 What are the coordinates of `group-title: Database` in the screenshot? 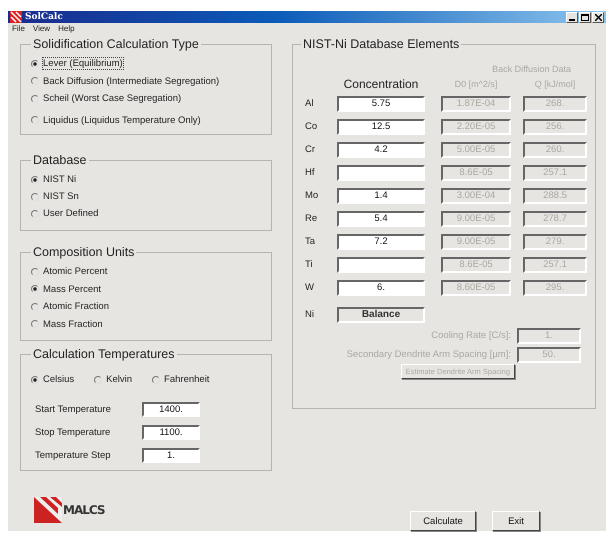 It's located at (60, 160).